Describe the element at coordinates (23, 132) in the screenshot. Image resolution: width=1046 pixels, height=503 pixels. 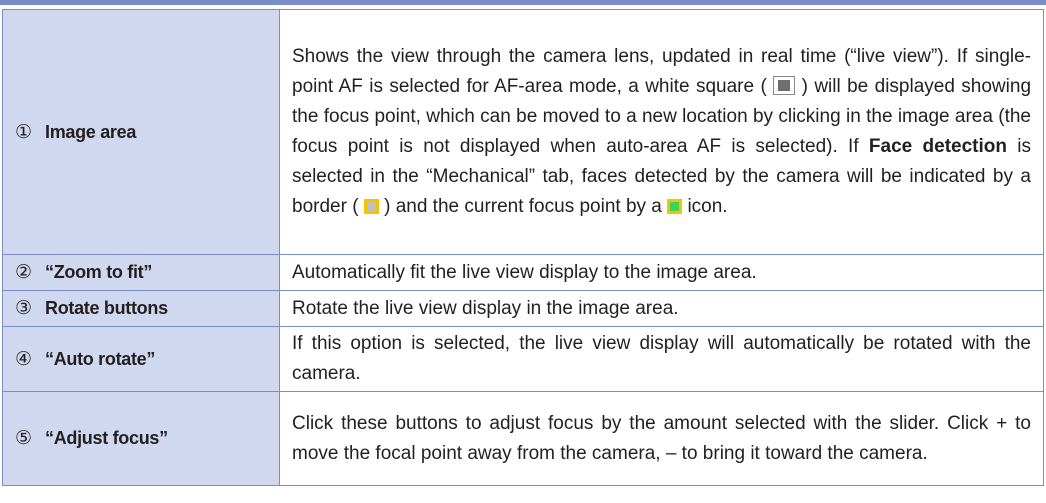
I see `row-number: ①` at that location.